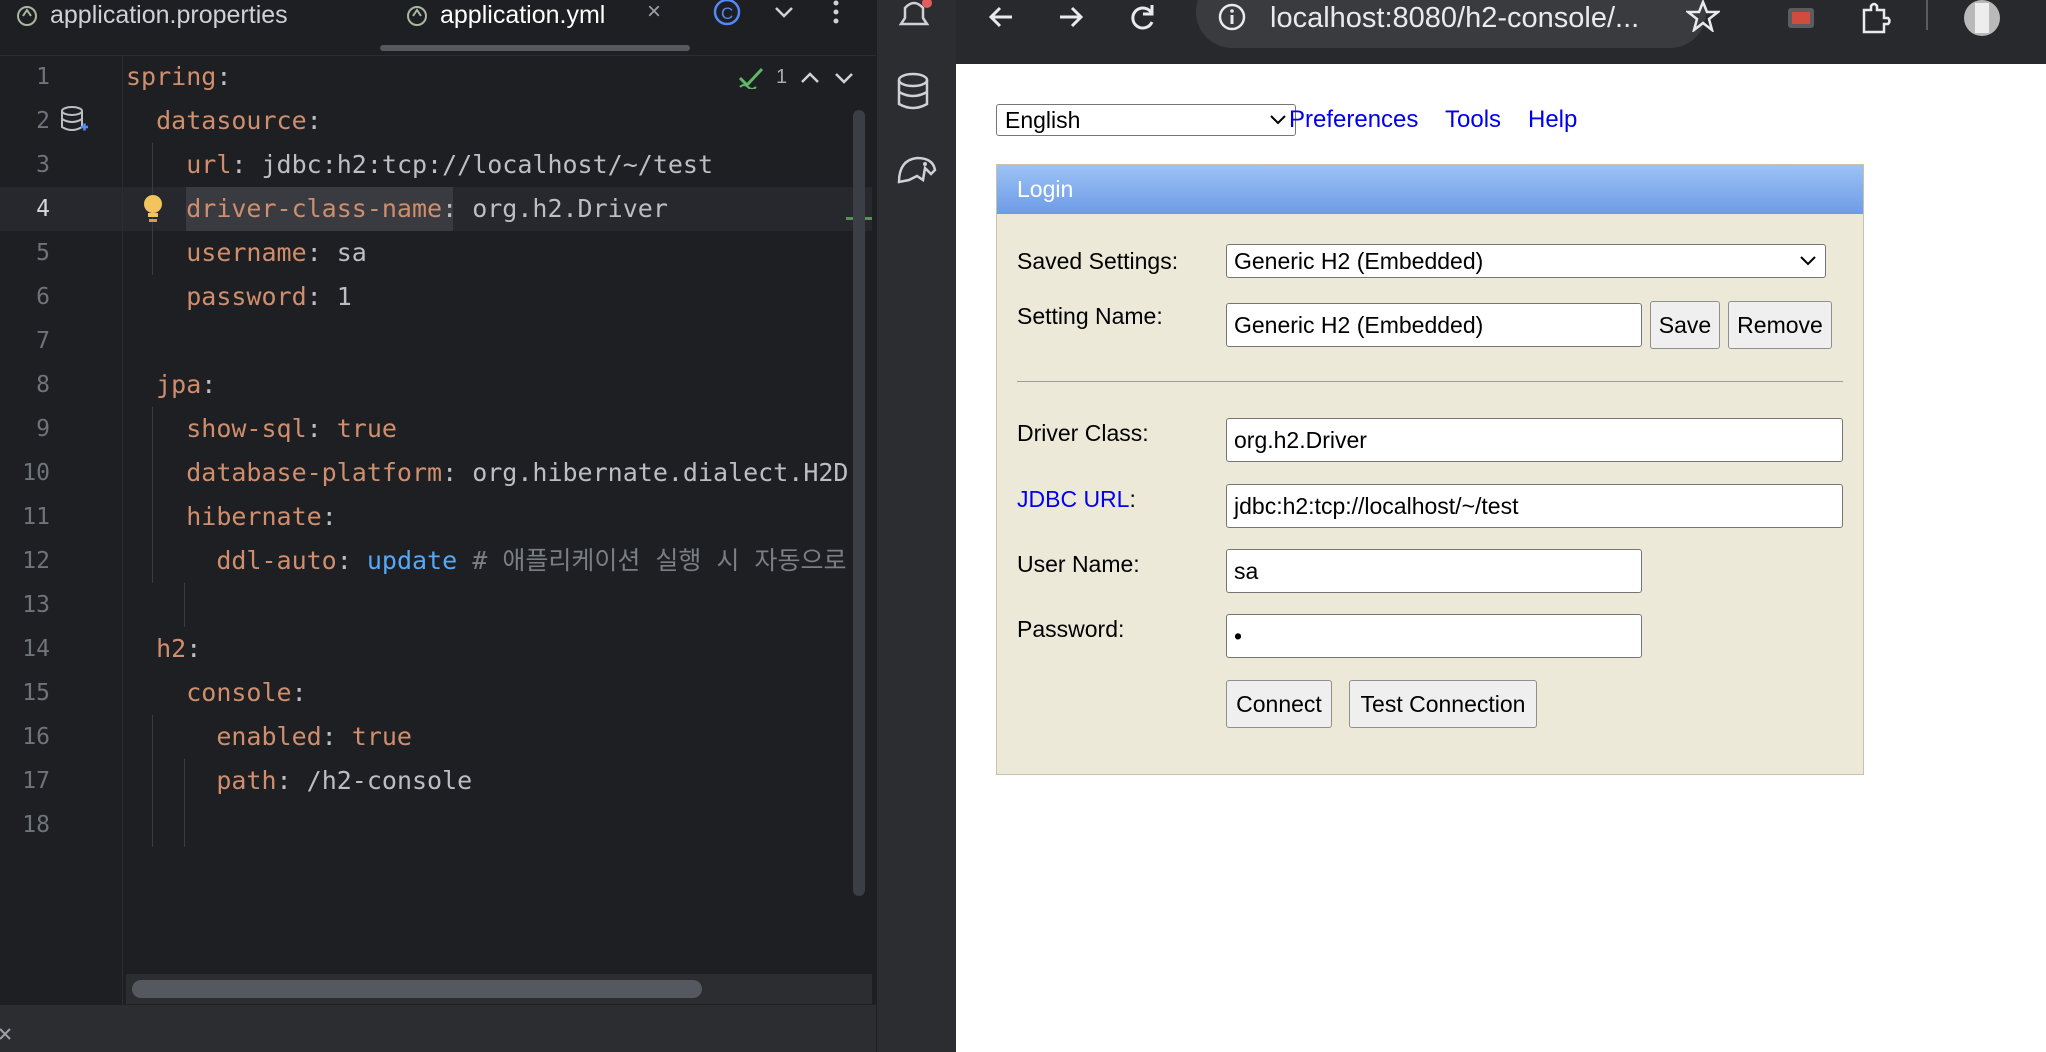 The width and height of the screenshot is (2046, 1052). I want to click on connect-button: Connect, so click(1279, 704).